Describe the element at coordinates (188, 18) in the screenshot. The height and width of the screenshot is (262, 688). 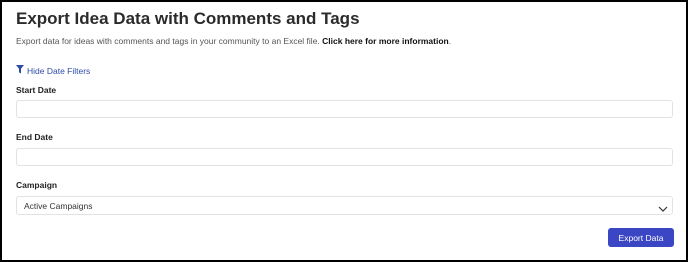
I see `page-title: Export Idea Data with Comments and Tags` at that location.